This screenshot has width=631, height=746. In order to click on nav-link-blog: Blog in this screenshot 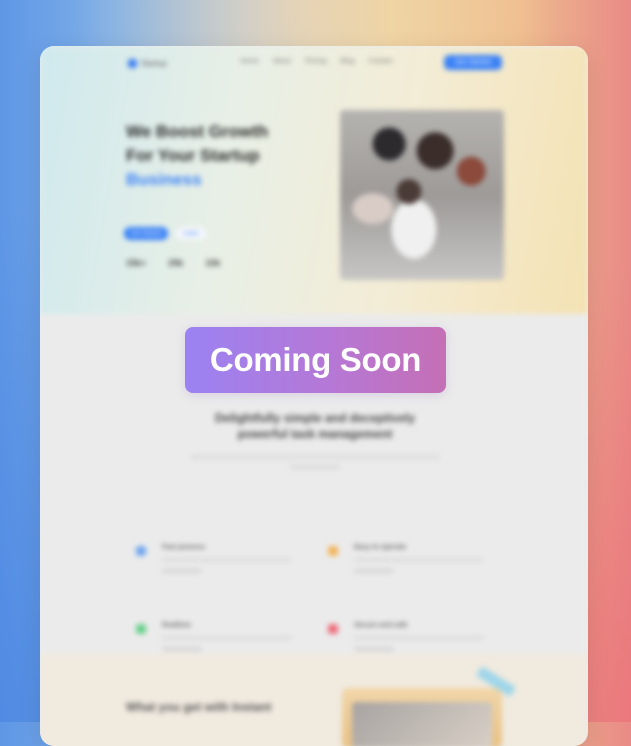, I will do `click(347, 61)`.